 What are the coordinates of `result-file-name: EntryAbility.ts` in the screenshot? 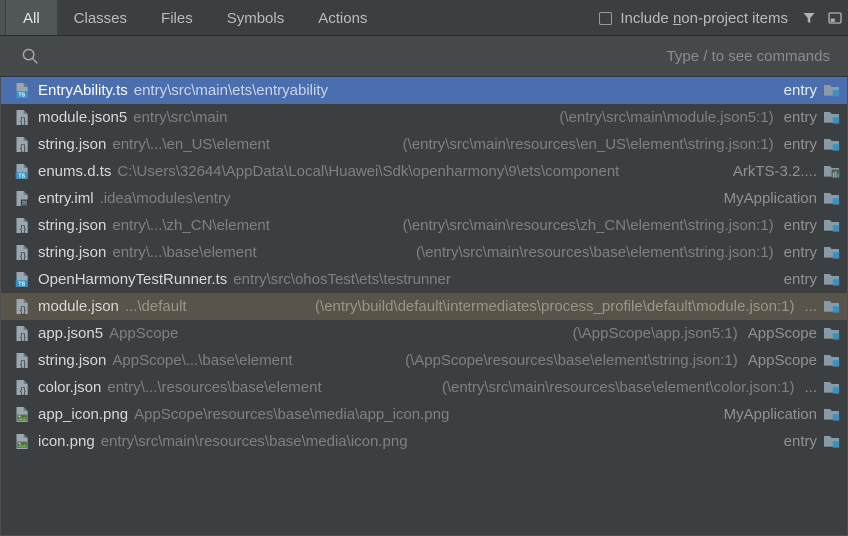 It's located at (83, 90).